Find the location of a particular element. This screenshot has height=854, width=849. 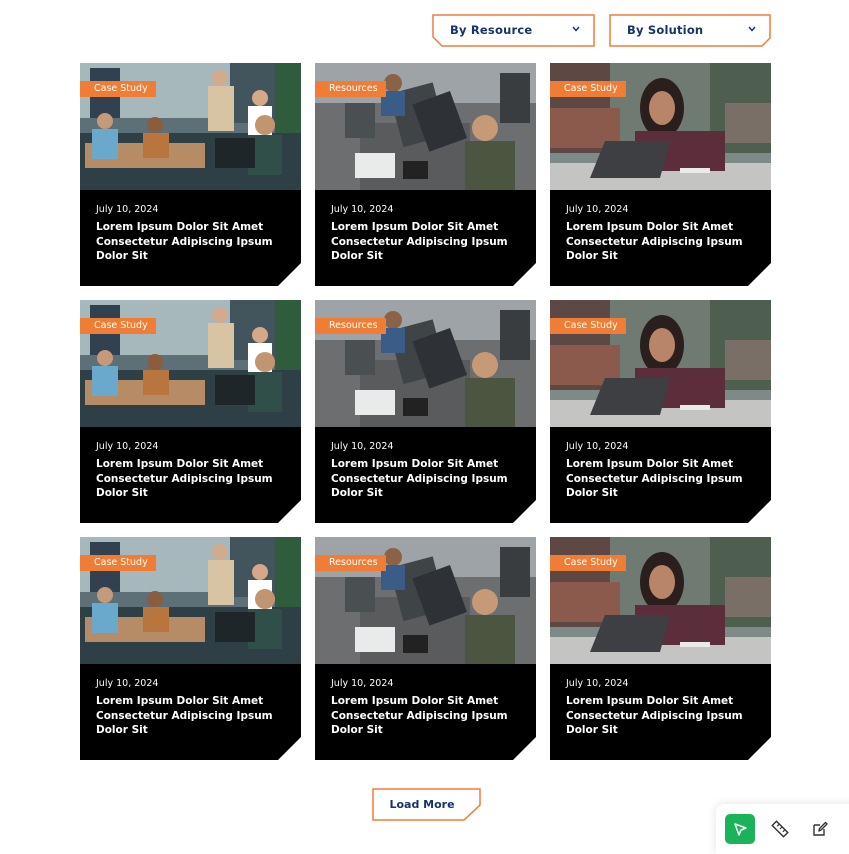

filter-by-resource-dropdown: By Resource is located at coordinates (513, 30).